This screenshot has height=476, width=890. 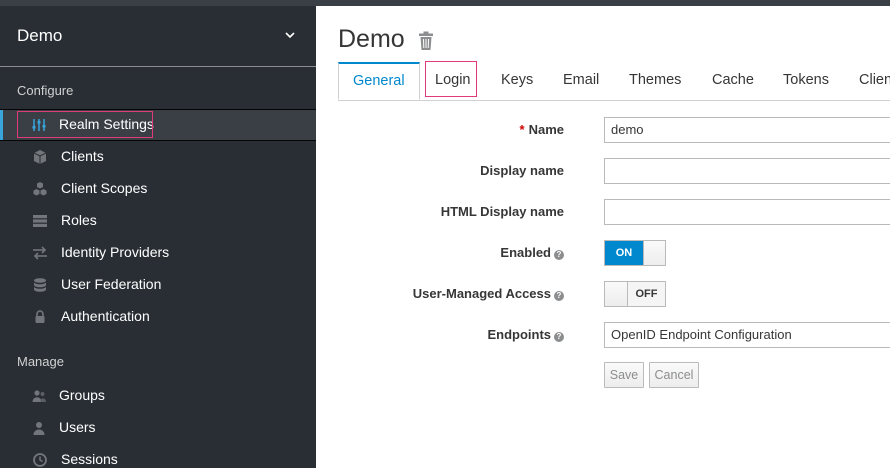 I want to click on sidebar-item-users: Users, so click(x=158, y=428).